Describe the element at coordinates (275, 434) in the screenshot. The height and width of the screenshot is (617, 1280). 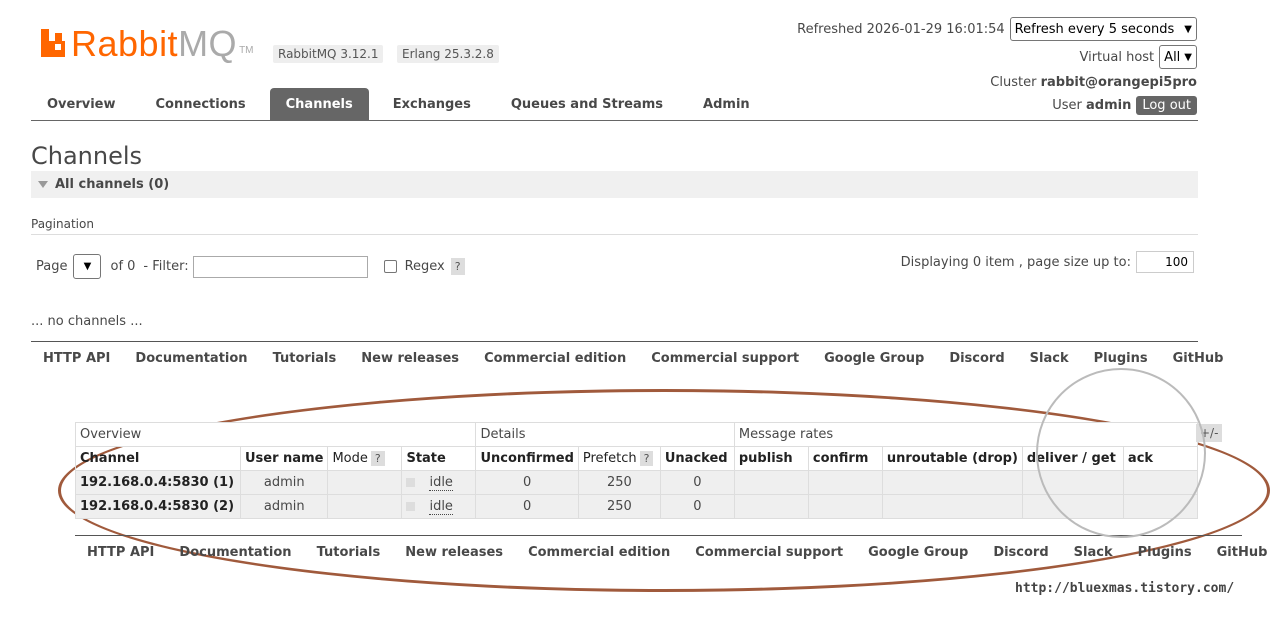
I see `column-group-overview: Overview` at that location.